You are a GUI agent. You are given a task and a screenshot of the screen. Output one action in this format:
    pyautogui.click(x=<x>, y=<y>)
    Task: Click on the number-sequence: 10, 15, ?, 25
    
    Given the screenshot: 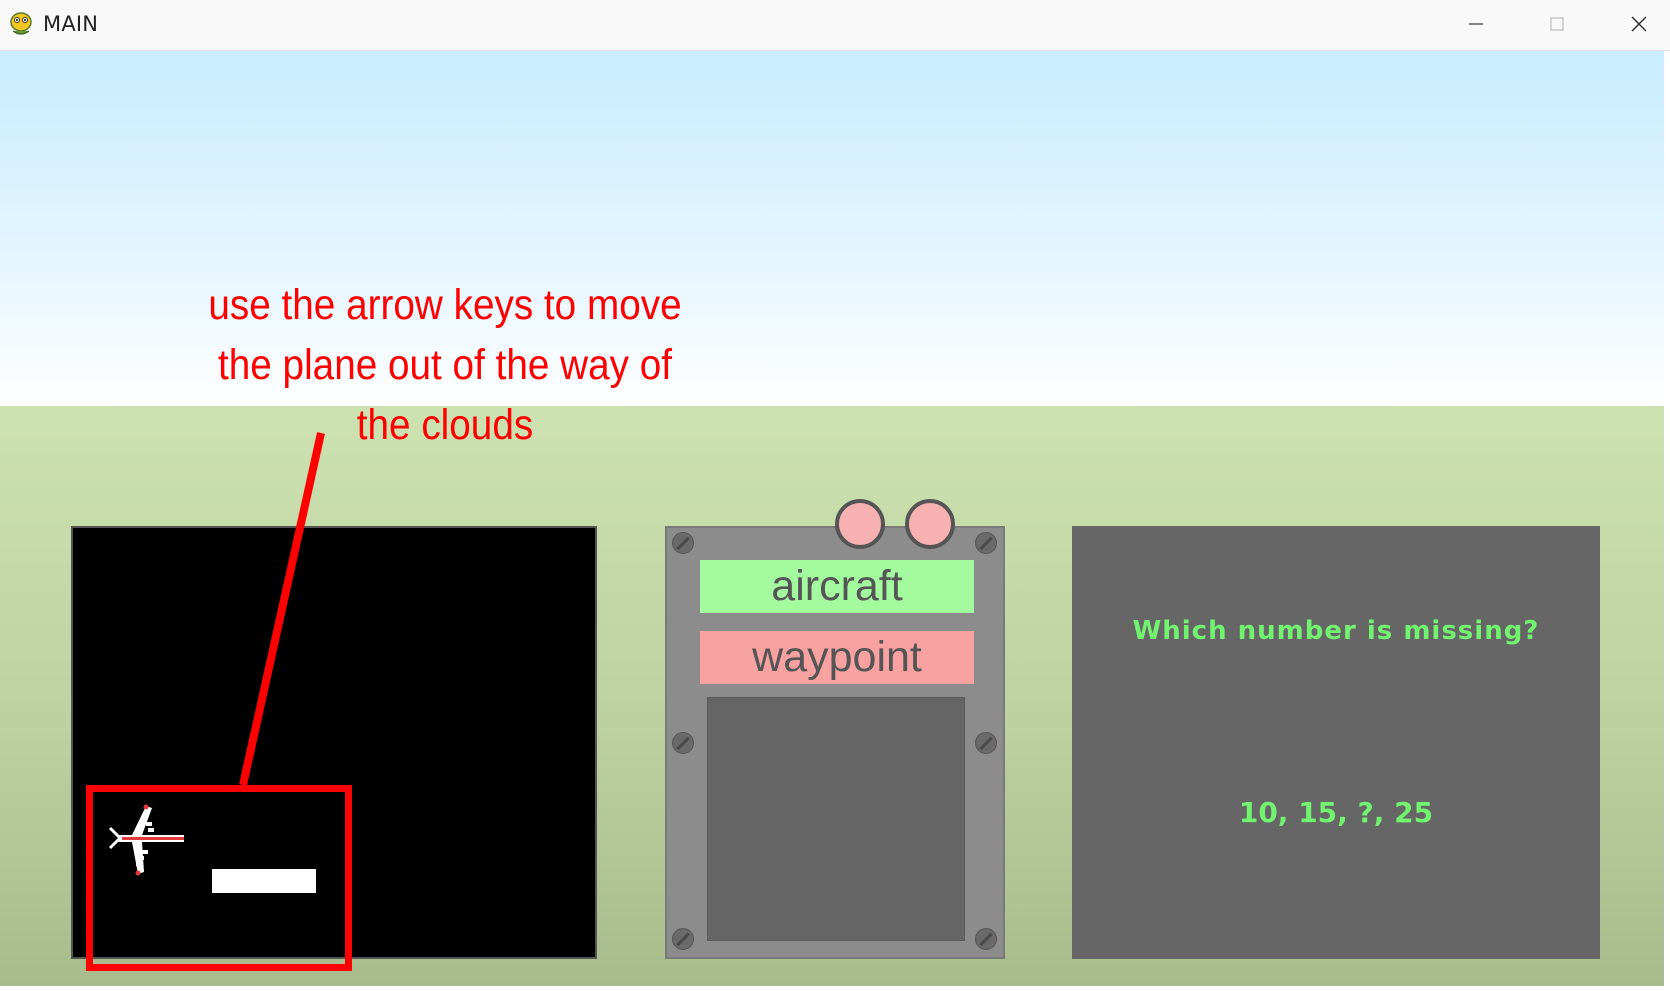 What is the action you would take?
    pyautogui.click(x=1336, y=812)
    